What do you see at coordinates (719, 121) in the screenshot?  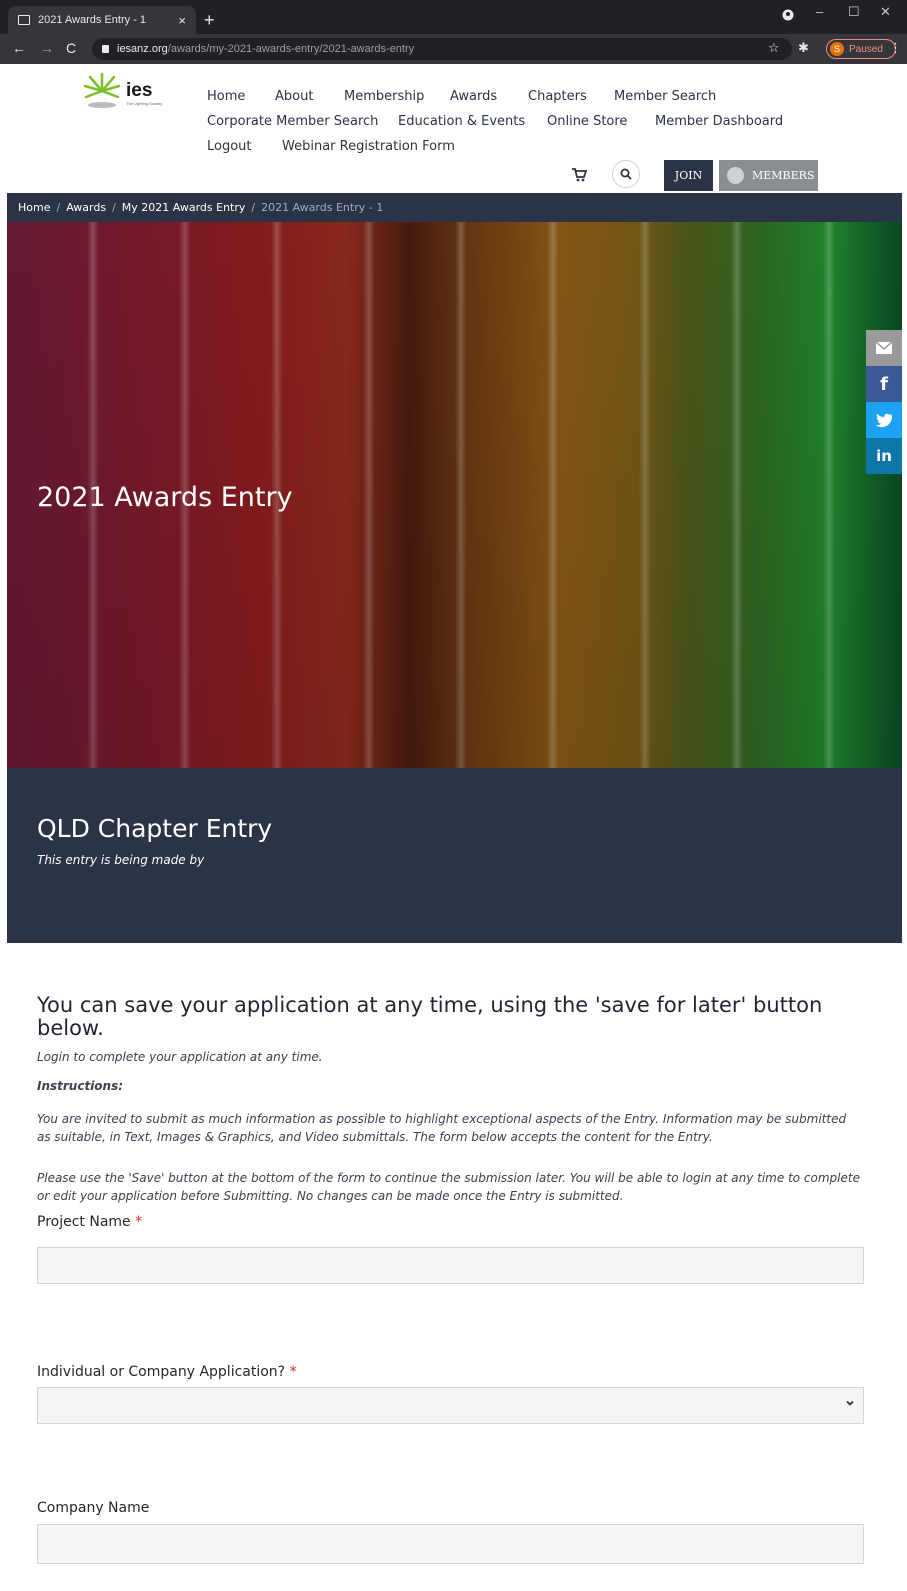 I see `nav-member-dashboard: Member Dashboard` at bounding box center [719, 121].